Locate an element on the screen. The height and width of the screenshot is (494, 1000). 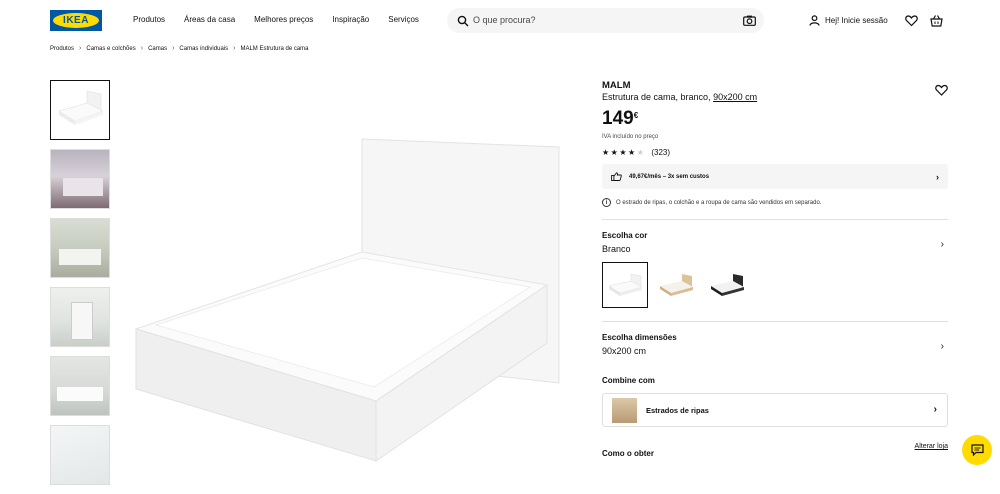
oak-bed-swatch is located at coordinates (676, 285).